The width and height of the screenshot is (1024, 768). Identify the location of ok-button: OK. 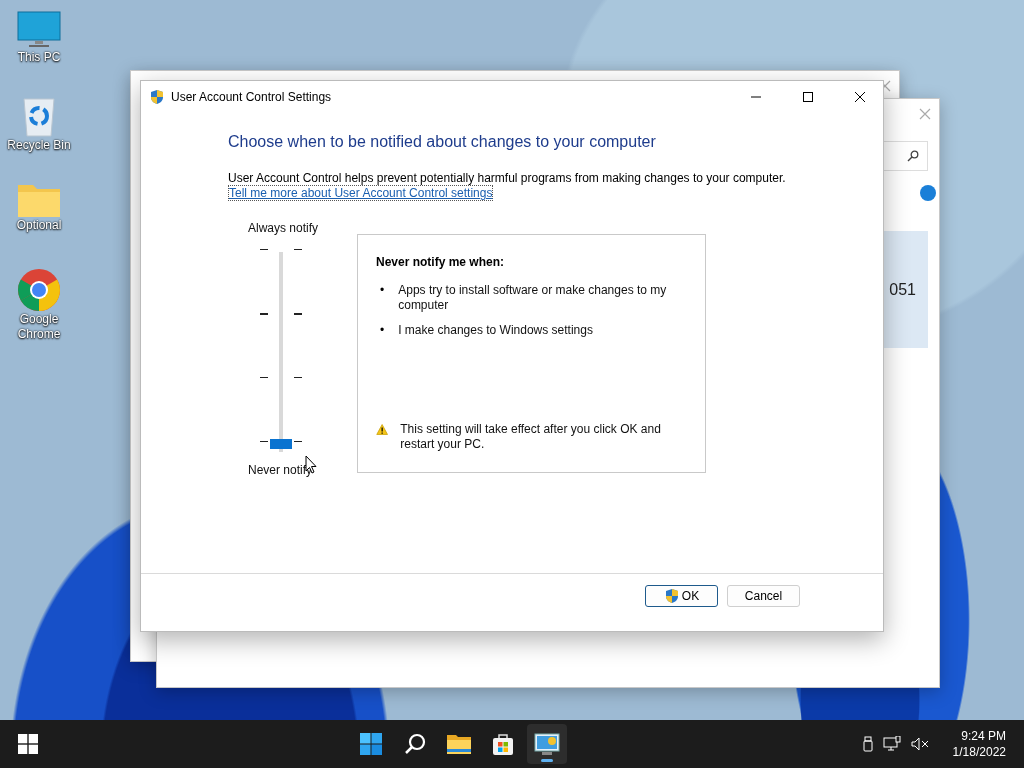
(681, 596).